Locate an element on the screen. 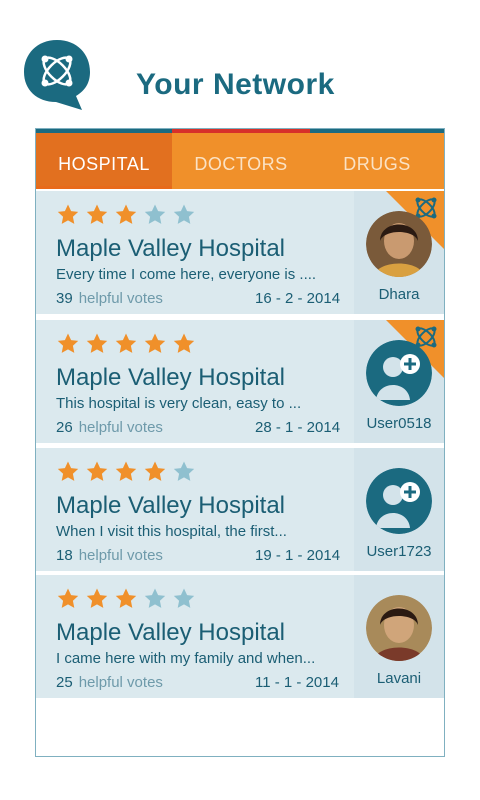 The image size is (480, 800). reviewer-panel: User1723 is located at coordinates (399, 509).